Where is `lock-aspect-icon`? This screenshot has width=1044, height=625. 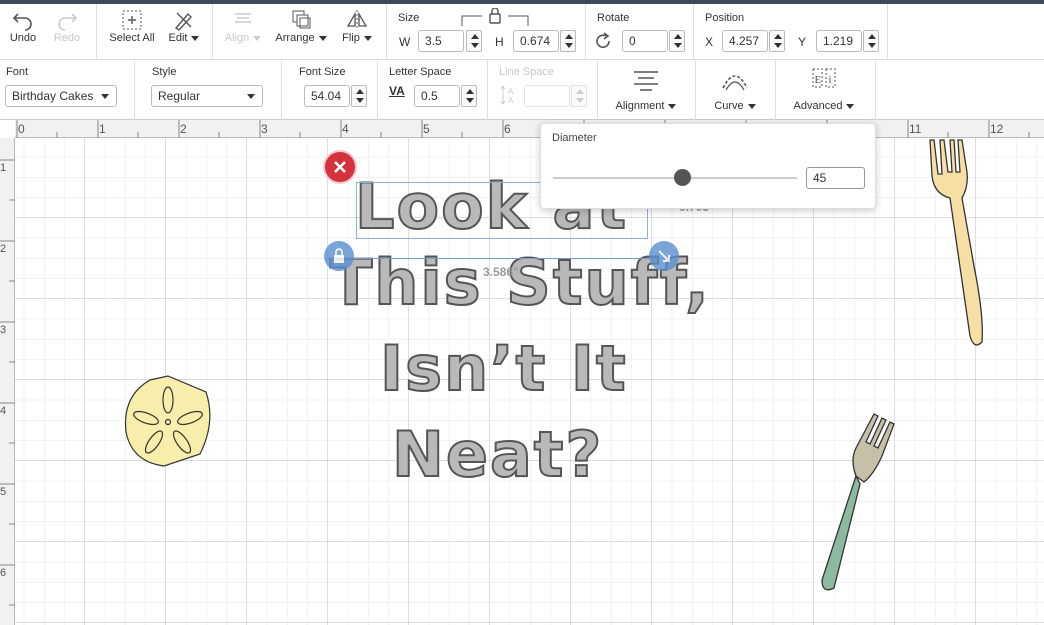 lock-aspect-icon is located at coordinates (495, 18).